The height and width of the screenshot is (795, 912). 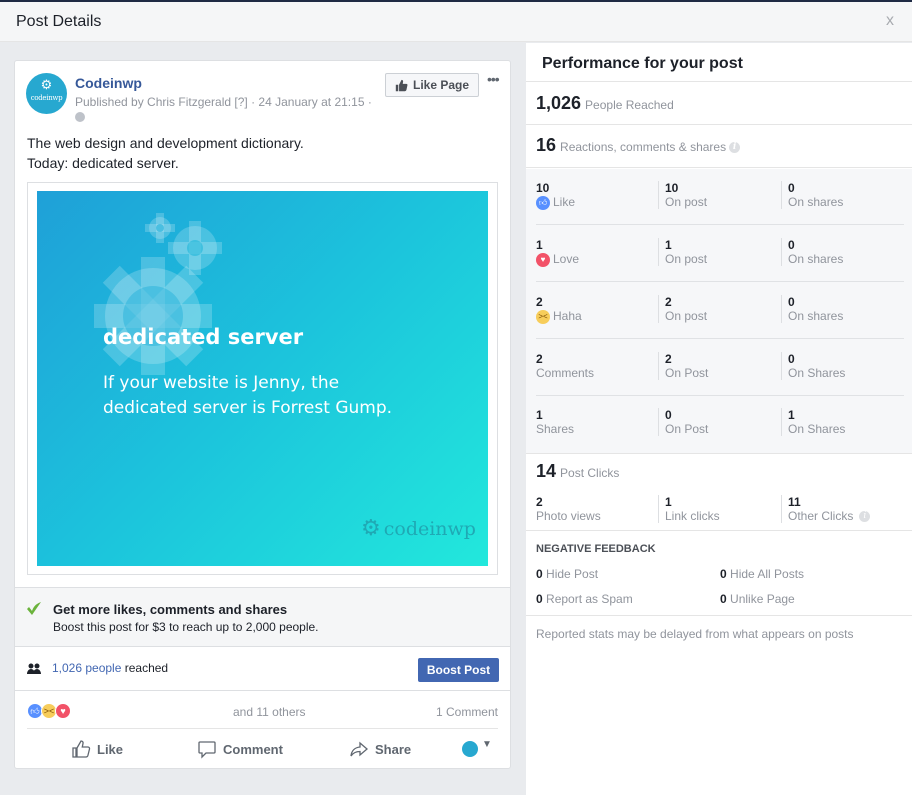 I want to click on page-avatar: ⚙ codeinwp, so click(x=46, y=93).